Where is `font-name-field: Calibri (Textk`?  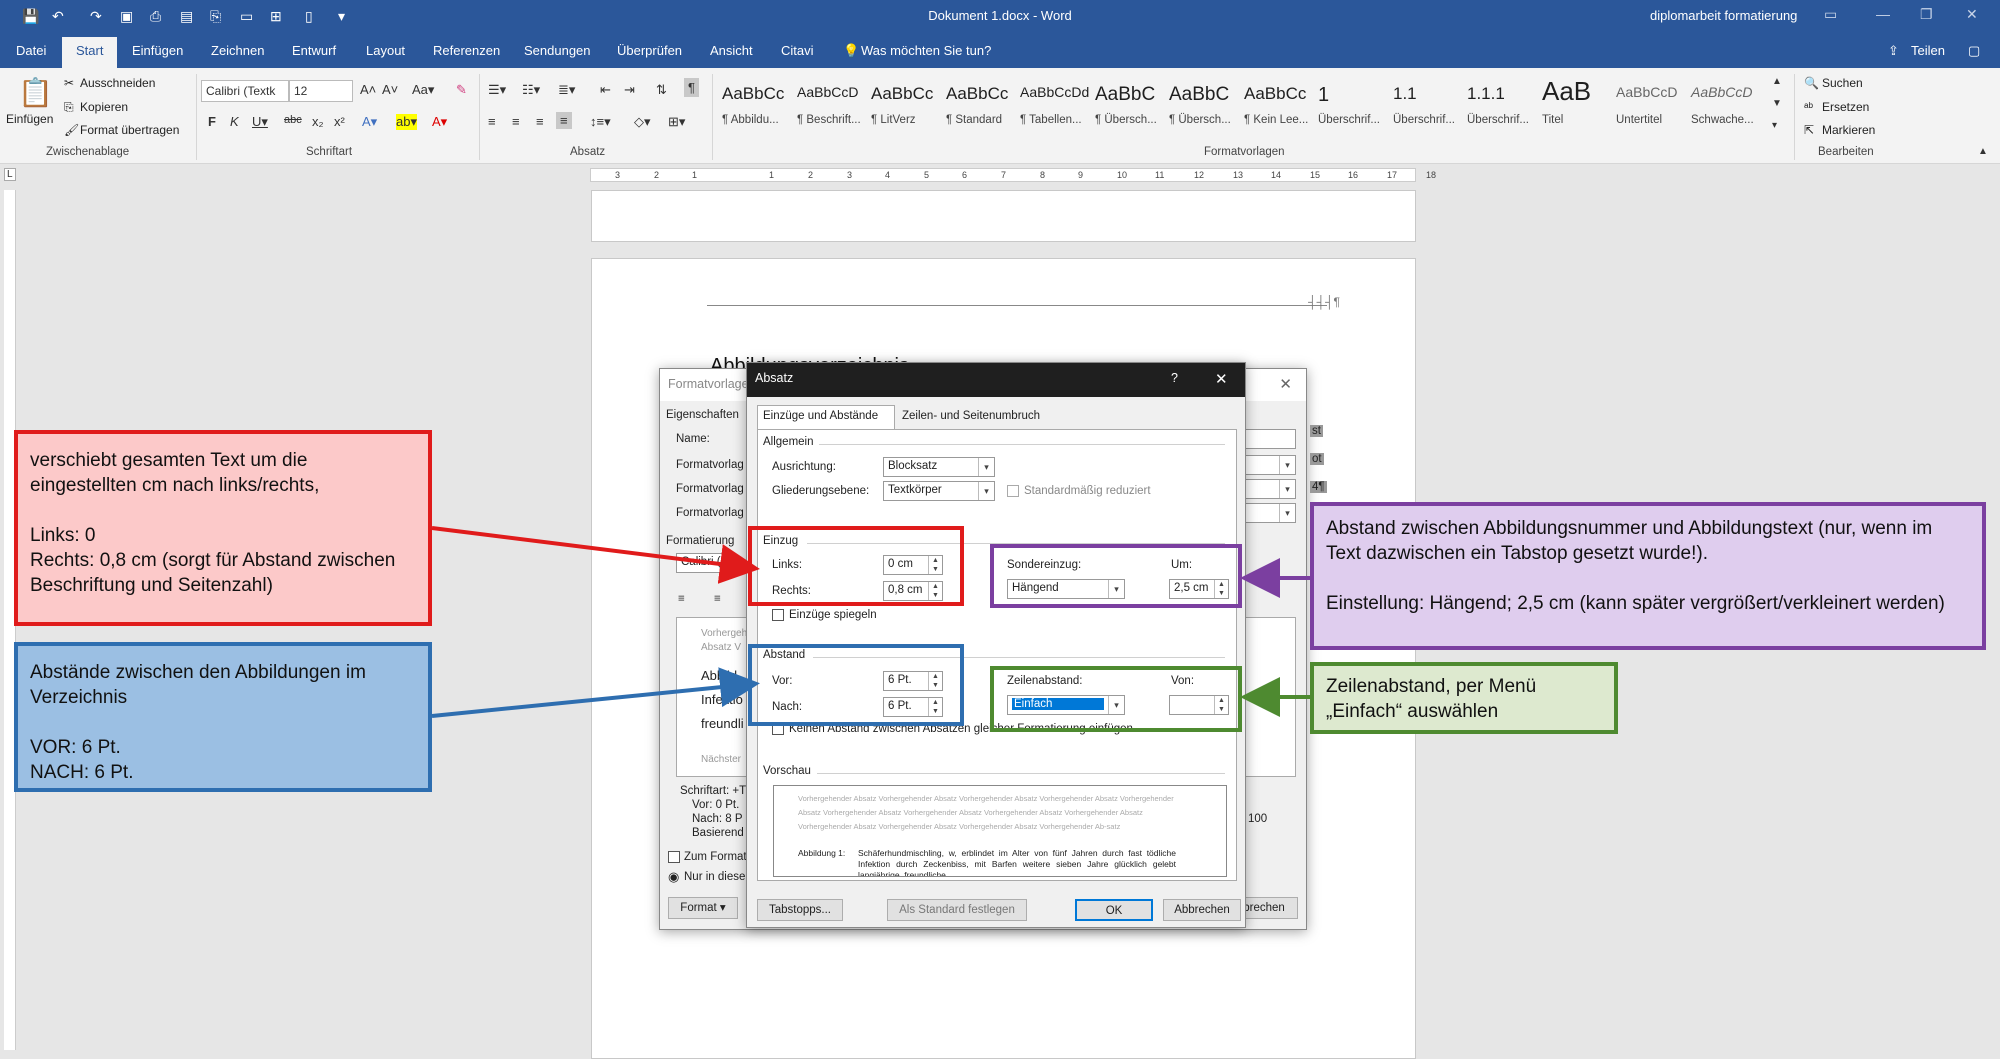 font-name-field: Calibri (Textk is located at coordinates (245, 91).